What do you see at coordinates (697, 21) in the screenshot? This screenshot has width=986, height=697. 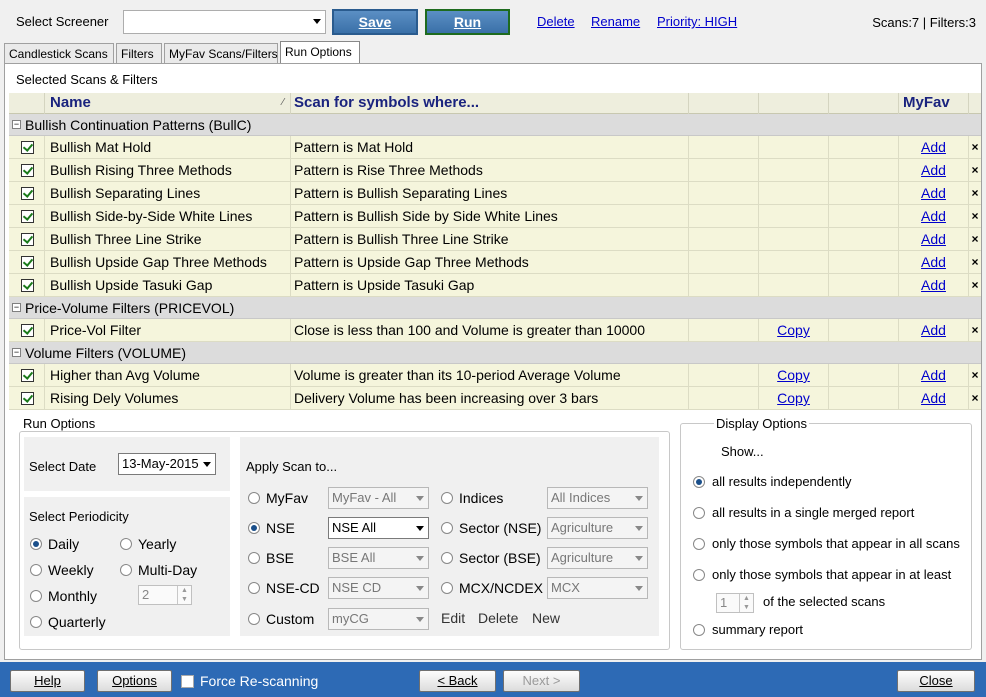 I see `priority-link: Priority: HIGH` at bounding box center [697, 21].